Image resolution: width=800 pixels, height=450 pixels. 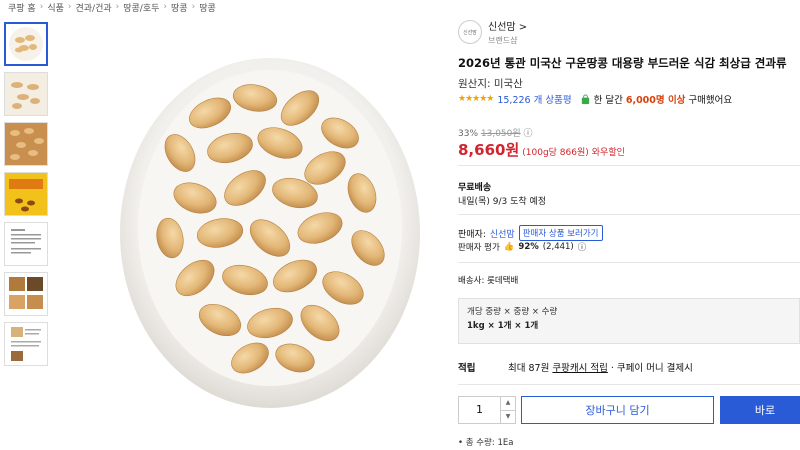 What do you see at coordinates (22, 7) in the screenshot?
I see `breadcrumb-item: 쿠팡 홈` at bounding box center [22, 7].